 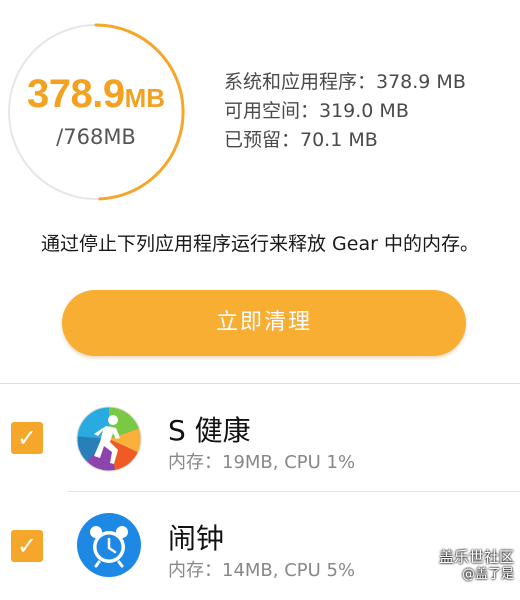 What do you see at coordinates (262, 462) in the screenshot?
I see `app-memory-cpu: 内存：19MB, CPU 1%` at bounding box center [262, 462].